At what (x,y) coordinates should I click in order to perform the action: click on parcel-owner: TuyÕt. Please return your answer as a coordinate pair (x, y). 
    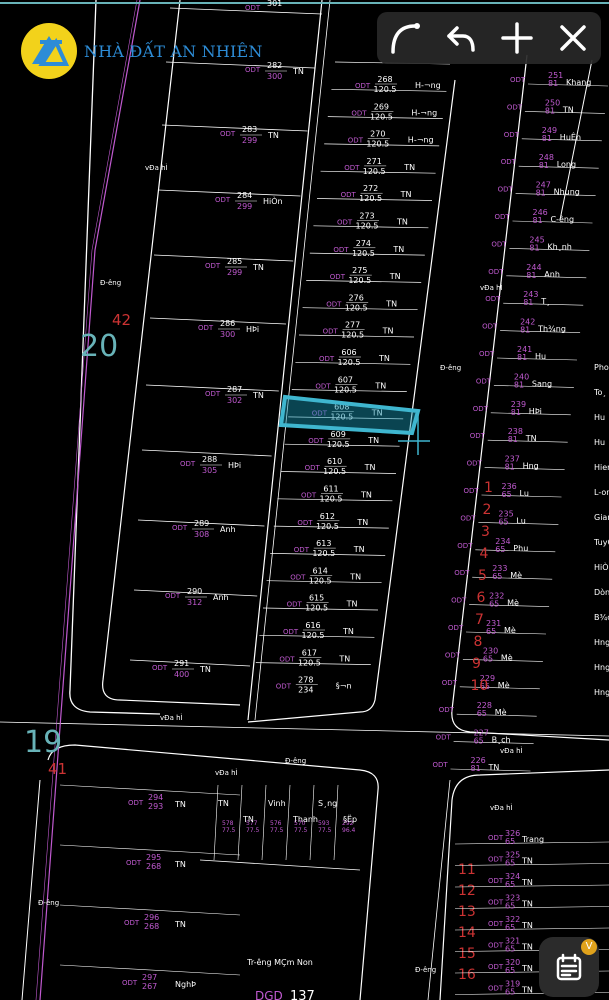
    Looking at the image, I should click on (601, 541).